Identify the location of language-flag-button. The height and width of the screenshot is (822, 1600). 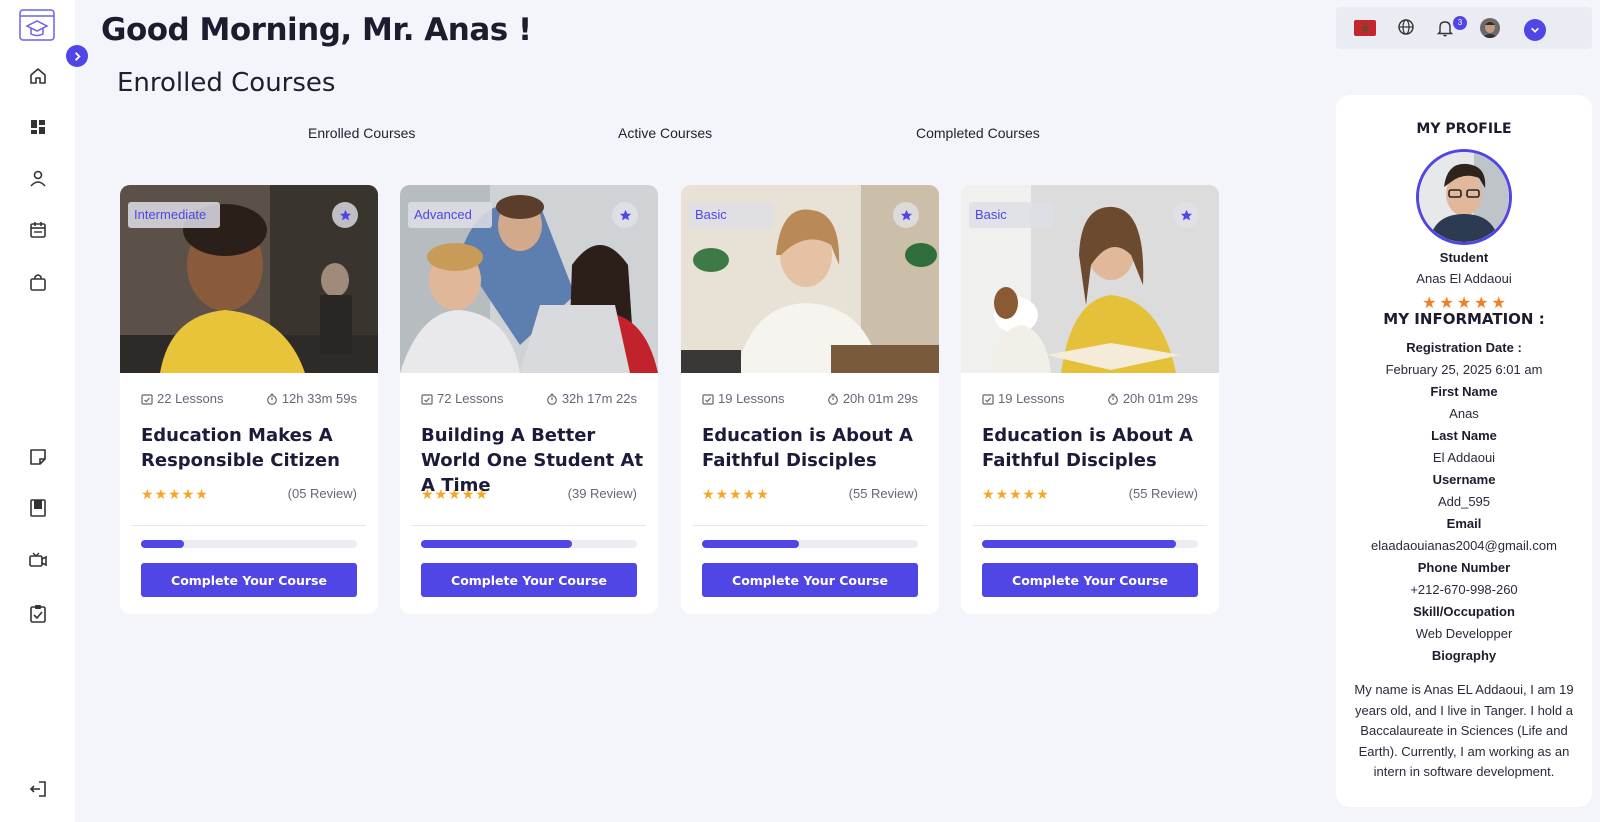
(1365, 28).